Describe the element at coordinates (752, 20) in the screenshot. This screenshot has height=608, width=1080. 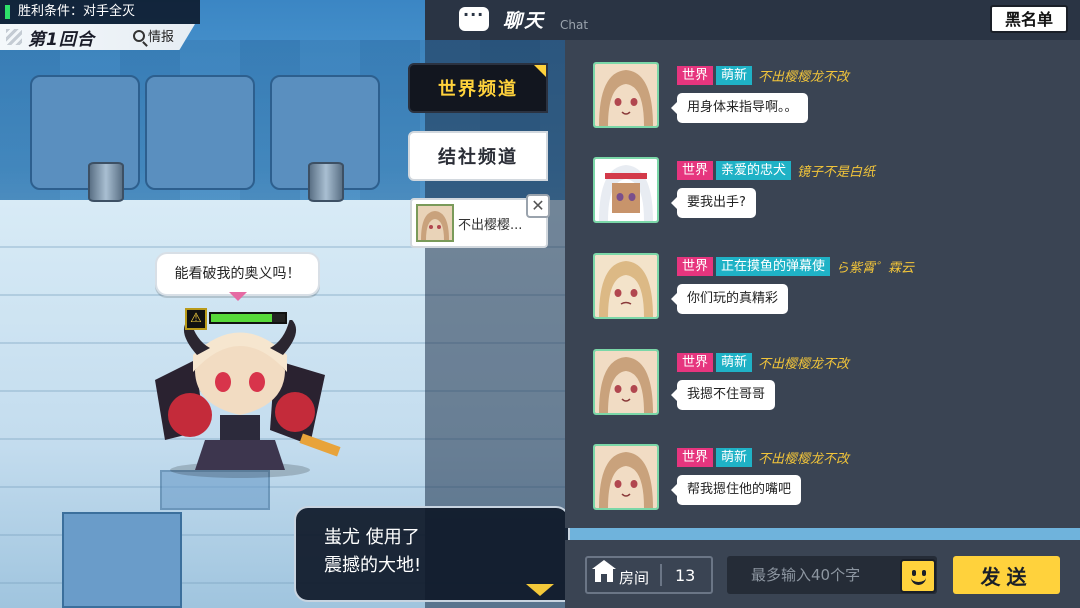
I see `chat-header: 聊天 Chat 黑名单` at that location.